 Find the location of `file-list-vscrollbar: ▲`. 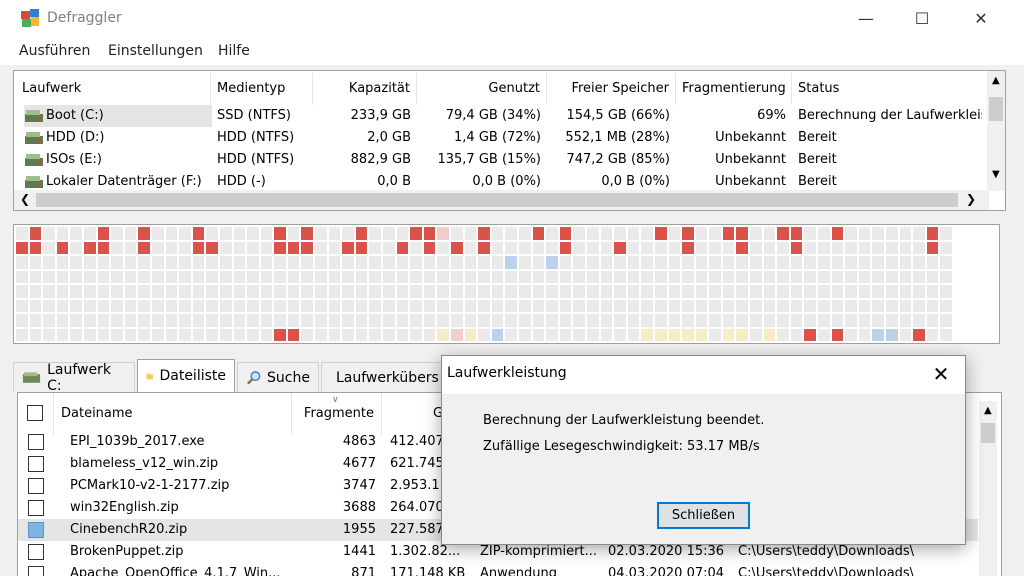

file-list-vscrollbar: ▲ is located at coordinates (988, 488).